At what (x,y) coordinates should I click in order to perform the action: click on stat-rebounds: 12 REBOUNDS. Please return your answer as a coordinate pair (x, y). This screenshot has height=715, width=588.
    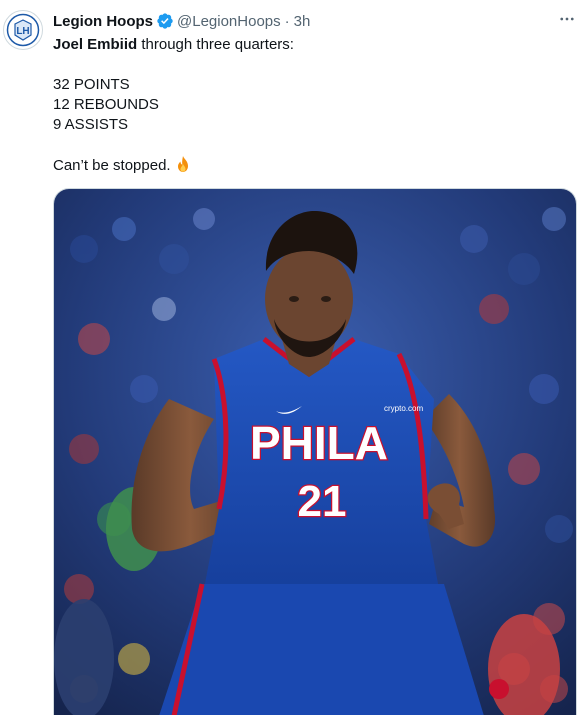
    Looking at the image, I should click on (106, 104).